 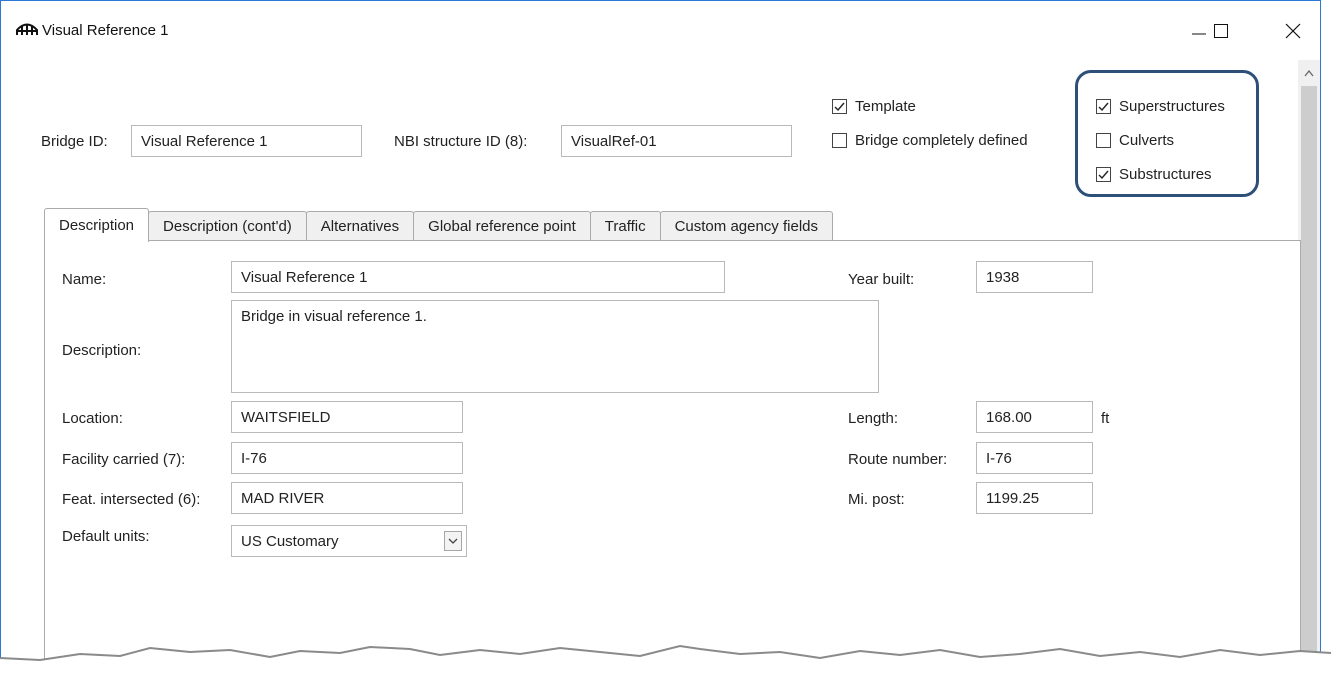 I want to click on mile-post-input, so click(x=1034, y=498).